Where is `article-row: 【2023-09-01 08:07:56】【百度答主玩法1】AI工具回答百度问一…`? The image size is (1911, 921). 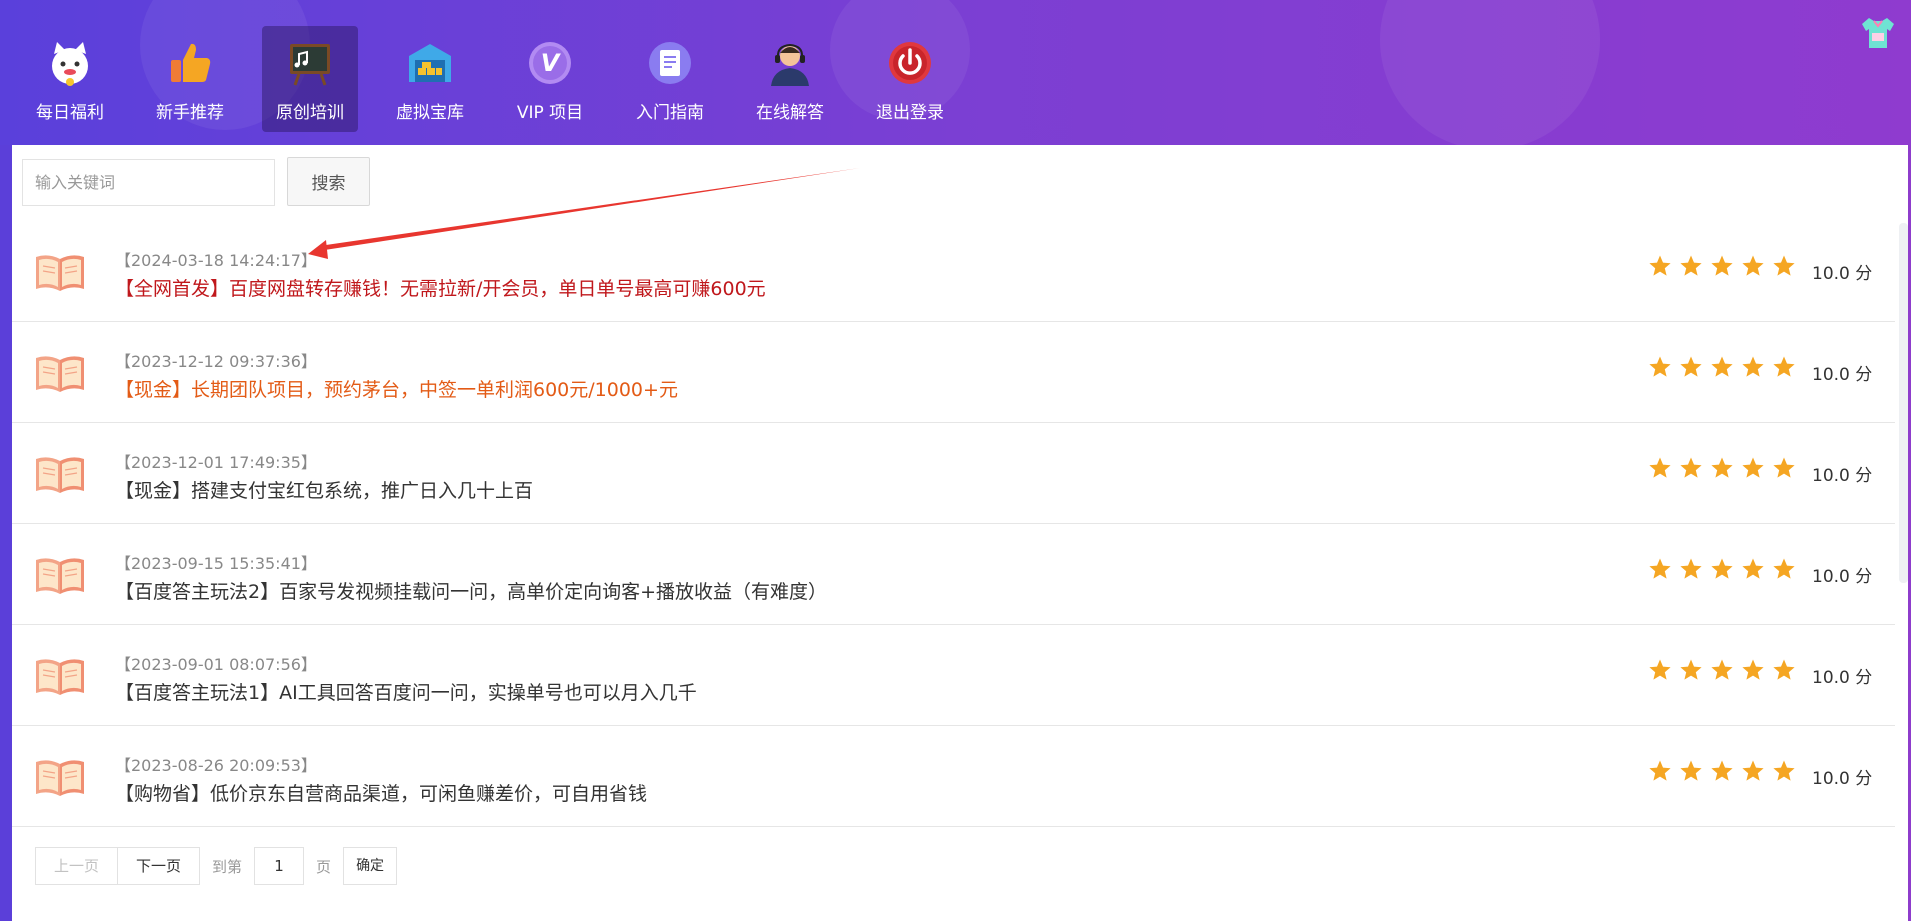 article-row: 【2023-09-01 08:07:56】【百度答主玩法1】AI工具回答百度问一… is located at coordinates (953, 675).